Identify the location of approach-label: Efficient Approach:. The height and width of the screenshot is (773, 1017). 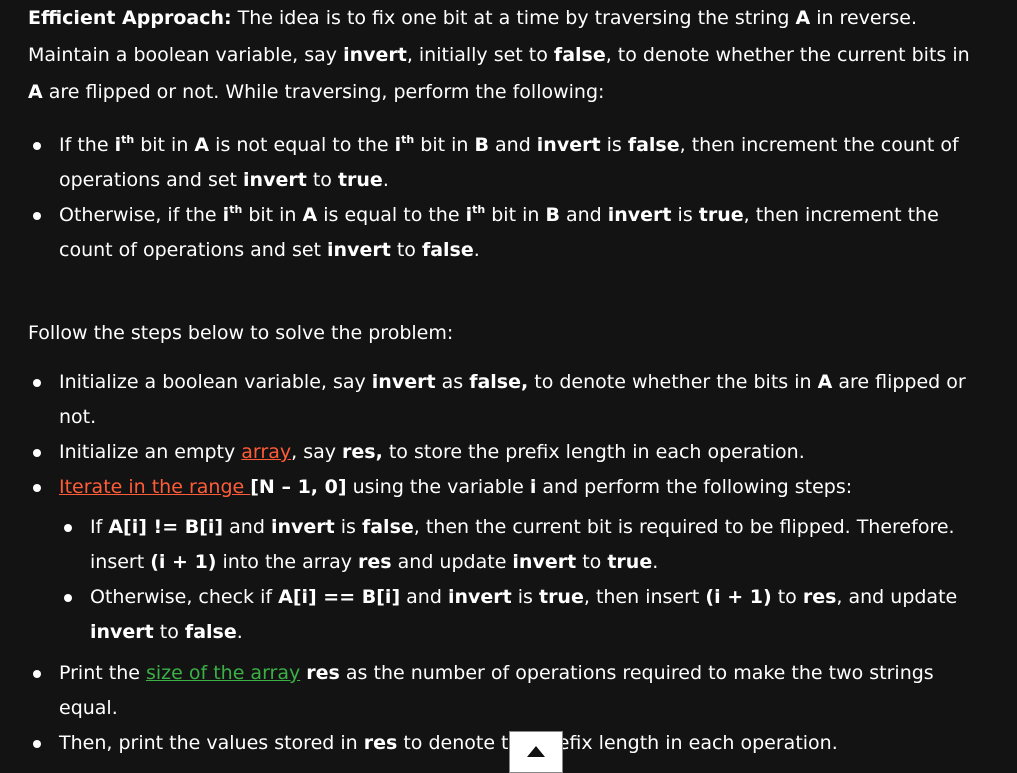
(130, 18).